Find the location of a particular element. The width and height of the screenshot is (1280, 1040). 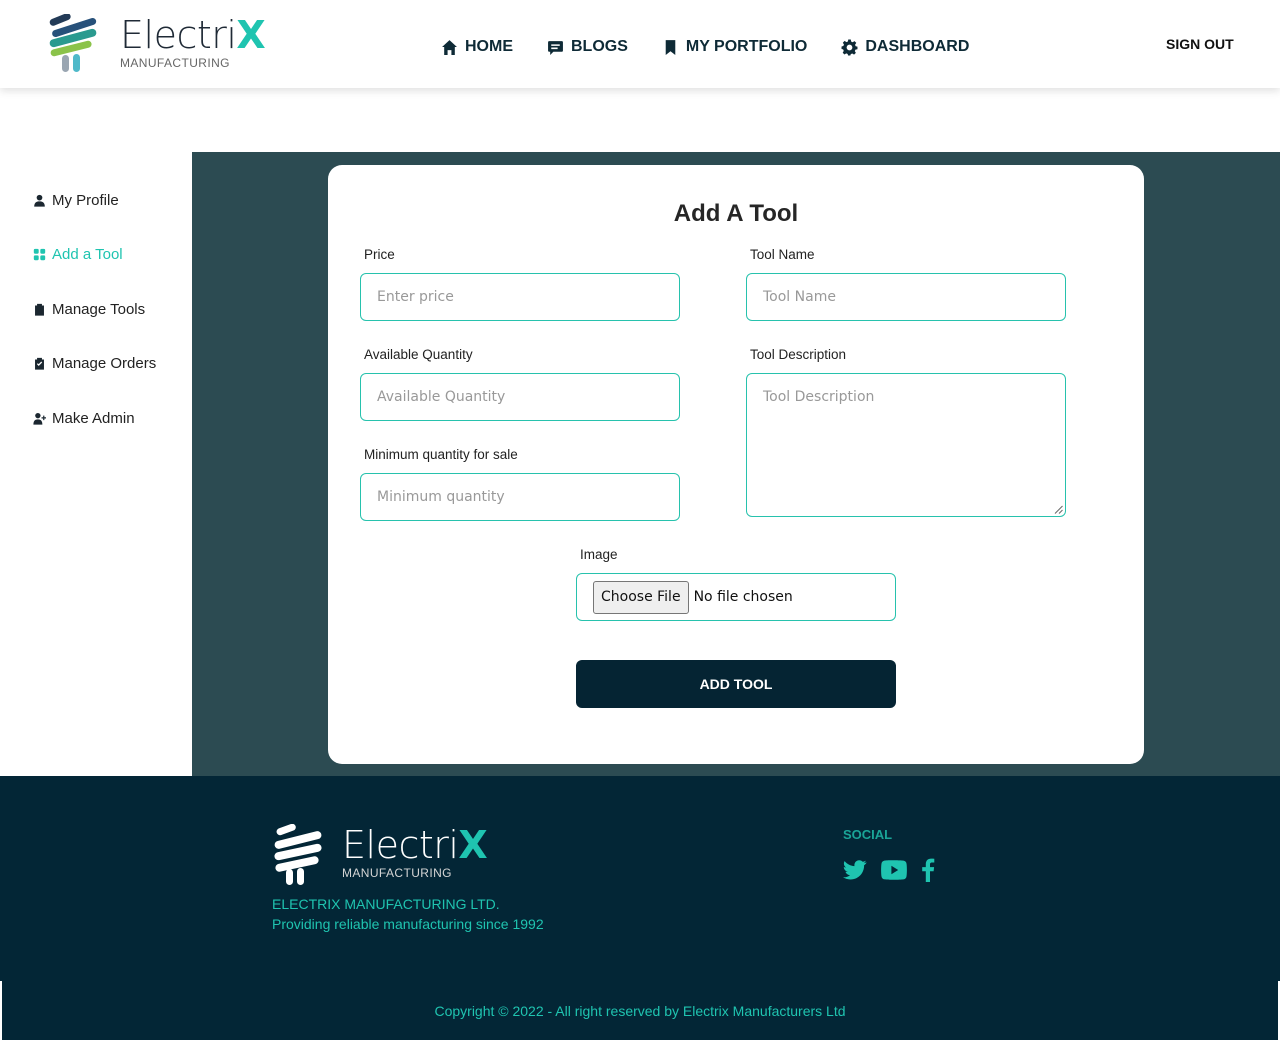

nav-portfolio: MY PORTFOLIO is located at coordinates (734, 47).